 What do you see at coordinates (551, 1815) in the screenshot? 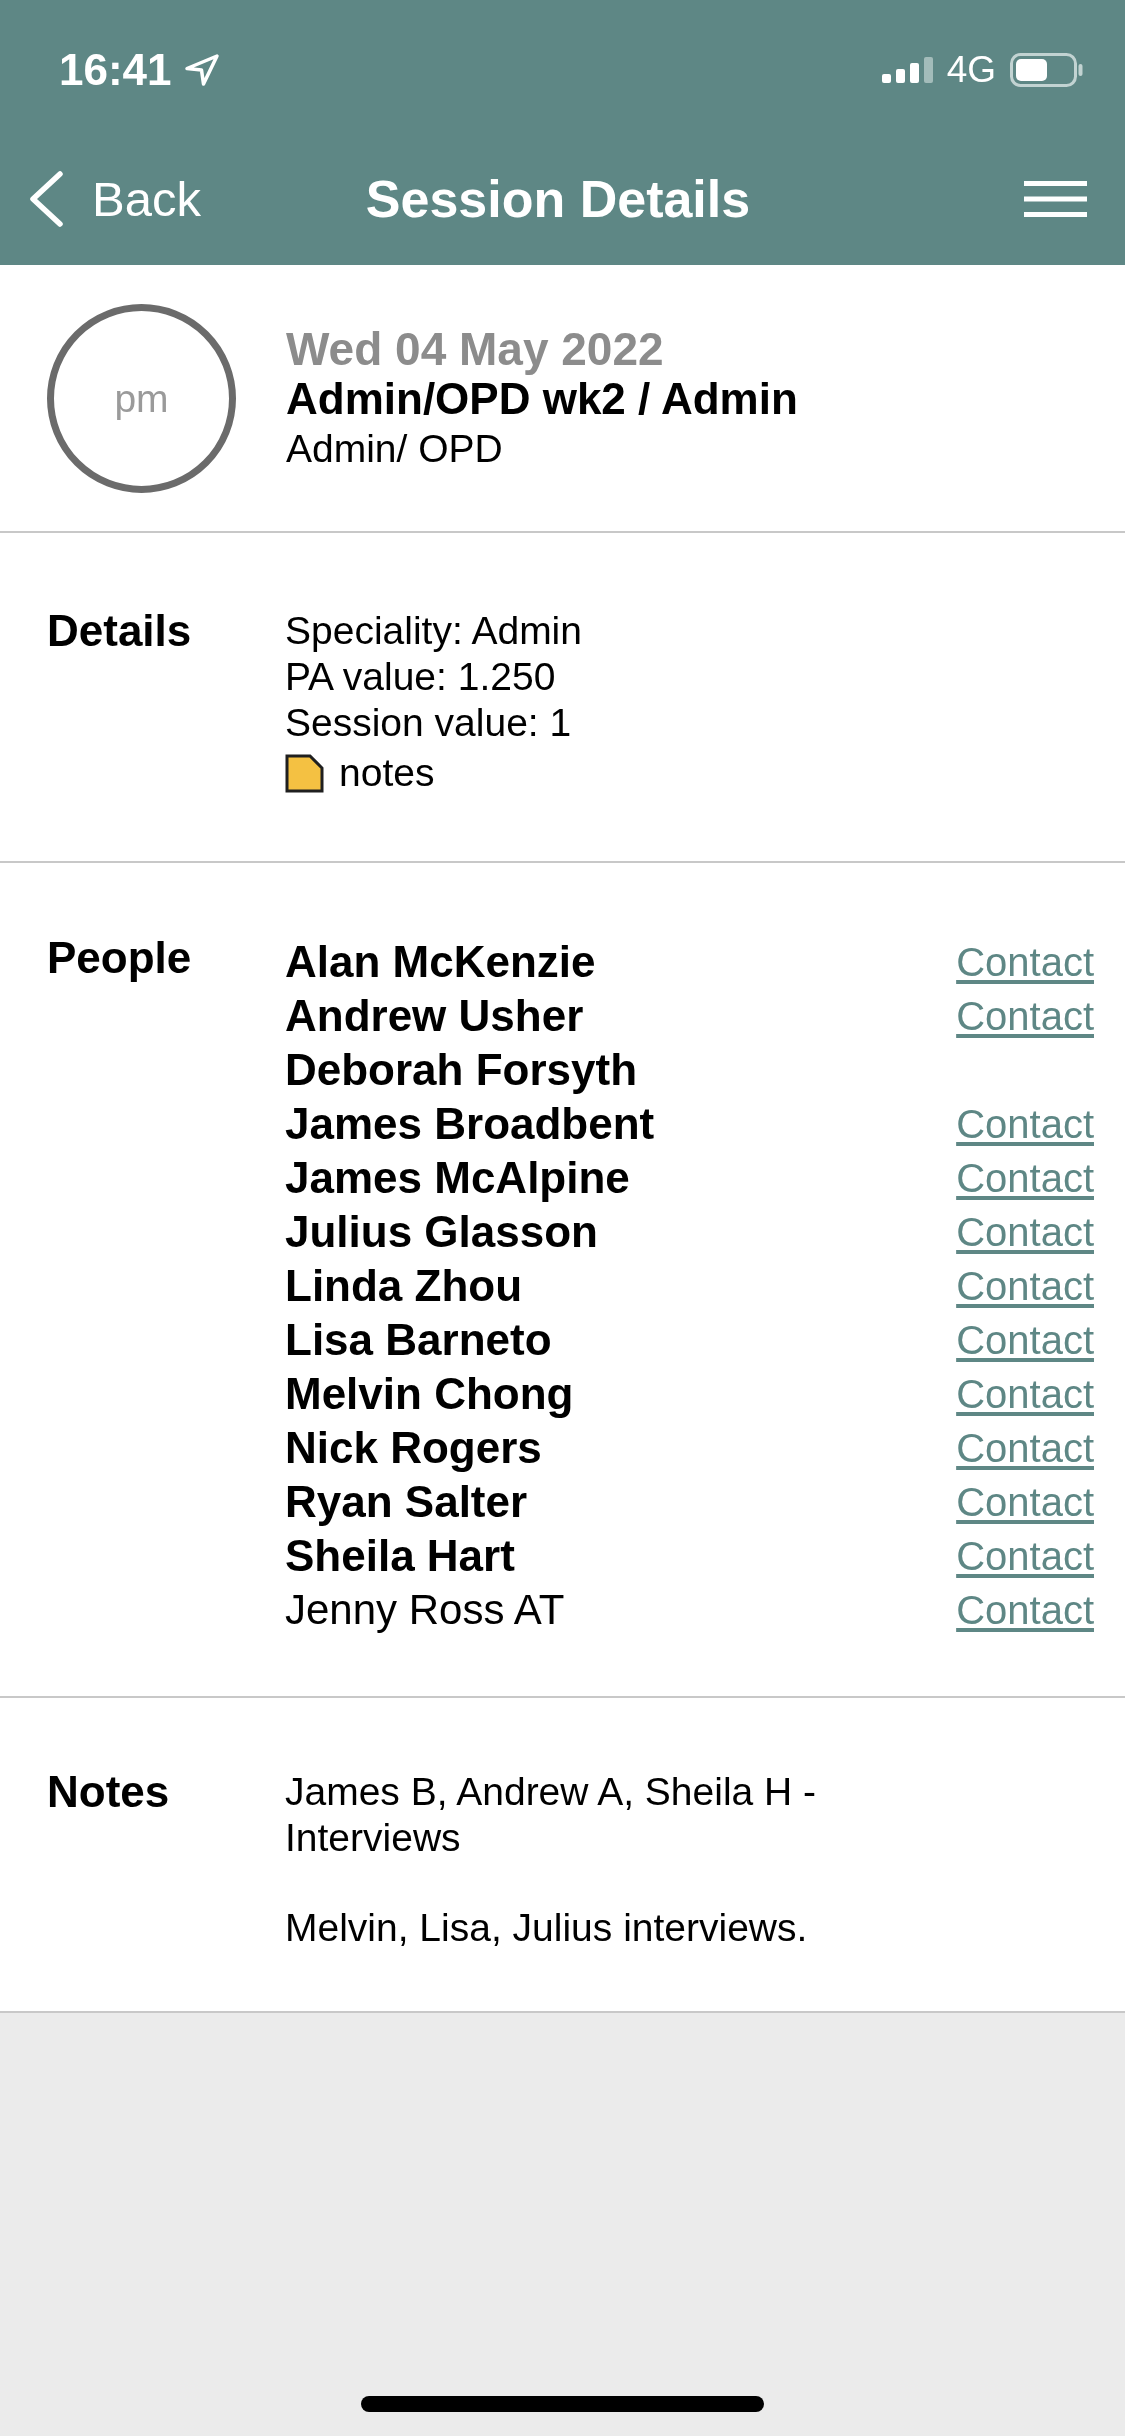
I see `note-text: James B, Andrew A, Sheila H - Interviews` at bounding box center [551, 1815].